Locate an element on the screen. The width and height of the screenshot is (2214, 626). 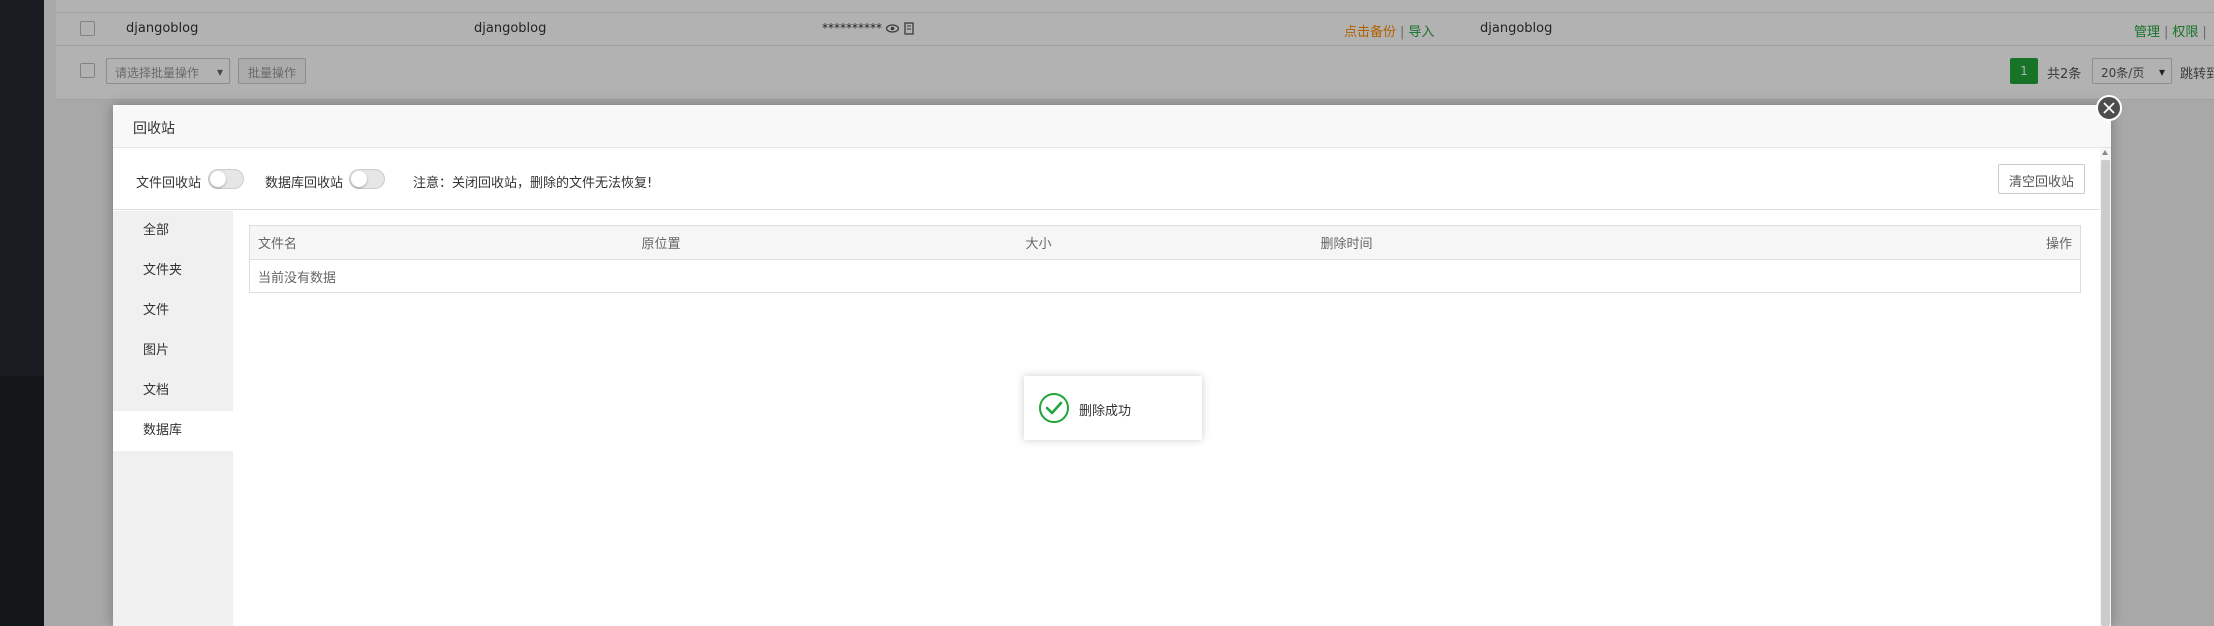
empty-recycle-button: 清空回收站 is located at coordinates (2041, 179).